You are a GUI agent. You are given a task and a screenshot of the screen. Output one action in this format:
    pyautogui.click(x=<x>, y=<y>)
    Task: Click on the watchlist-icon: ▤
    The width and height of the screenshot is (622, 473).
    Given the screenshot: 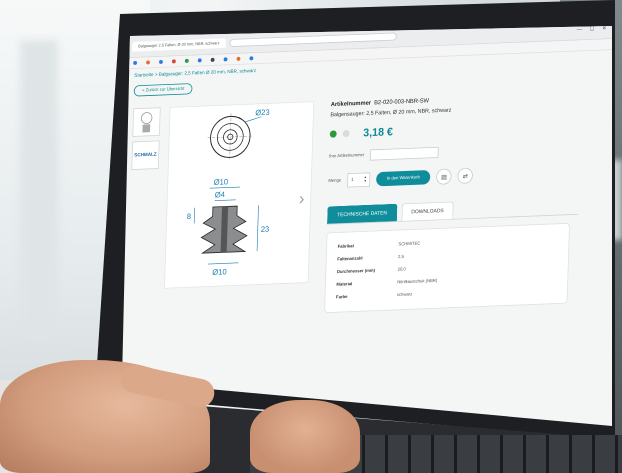 What is the action you would take?
    pyautogui.click(x=444, y=176)
    